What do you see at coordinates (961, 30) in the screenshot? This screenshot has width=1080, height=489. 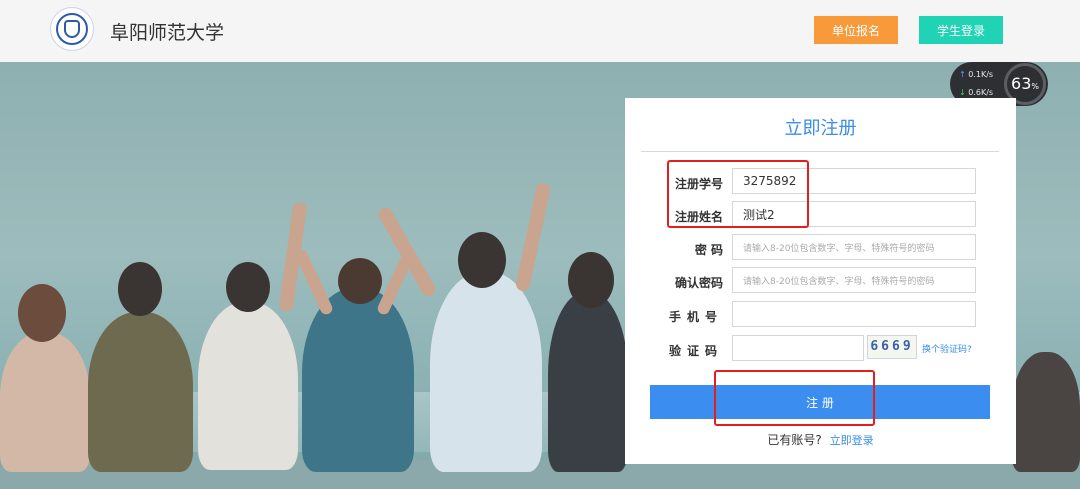 I see `student-login-button: 学生登录` at bounding box center [961, 30].